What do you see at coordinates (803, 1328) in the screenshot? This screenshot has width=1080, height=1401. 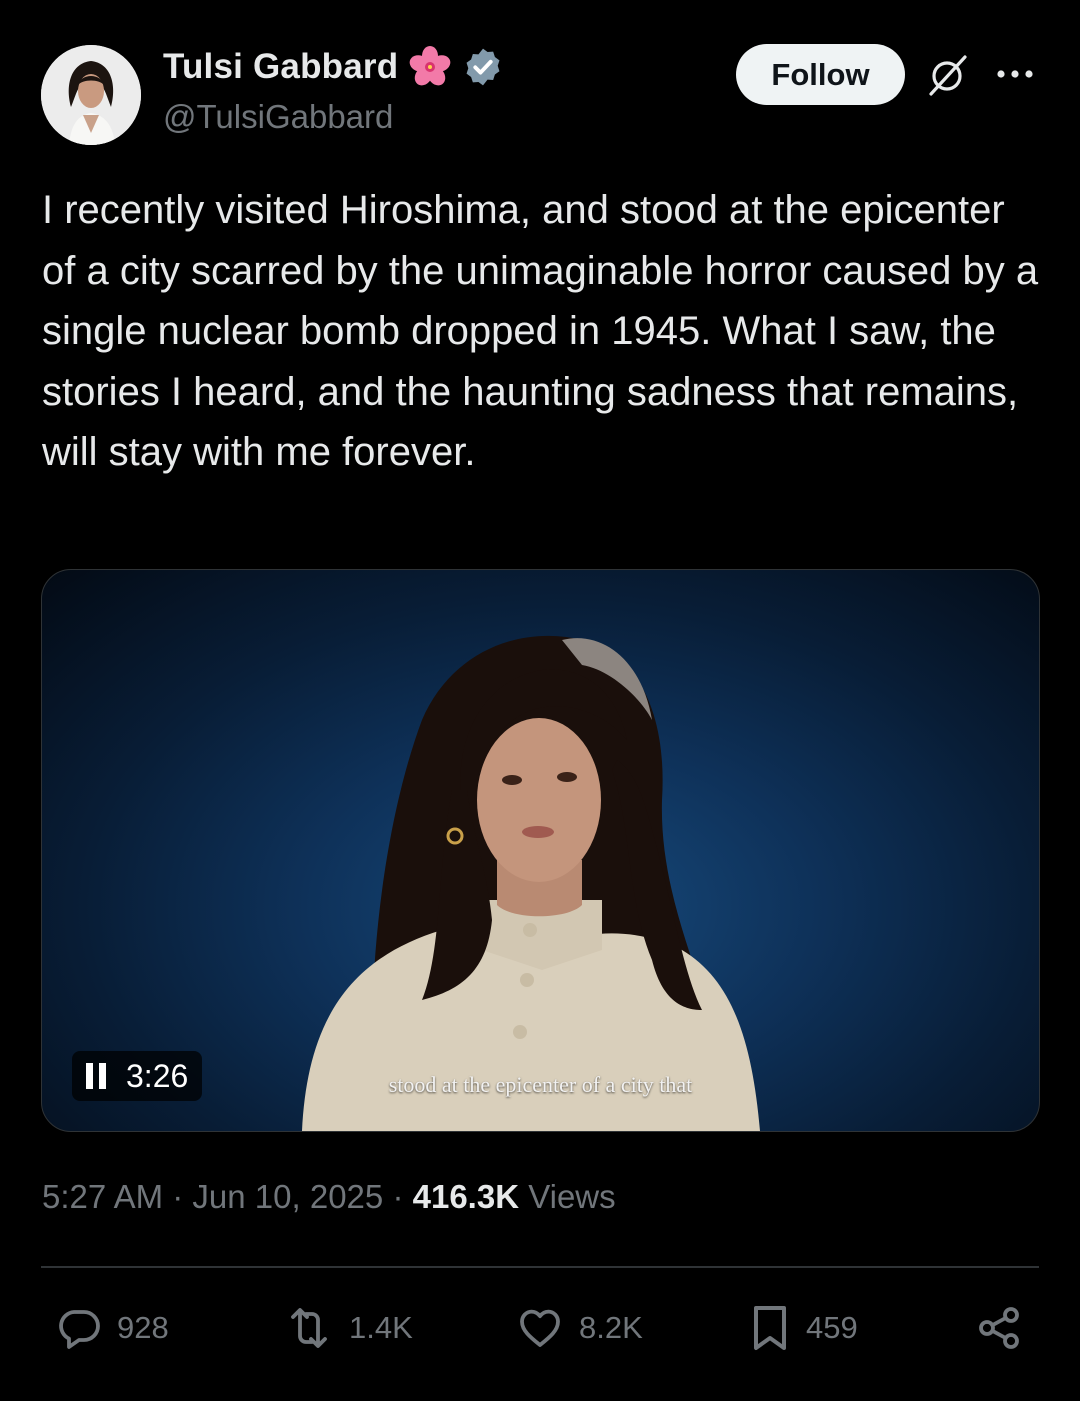 I see `bookmark-button: 459` at bounding box center [803, 1328].